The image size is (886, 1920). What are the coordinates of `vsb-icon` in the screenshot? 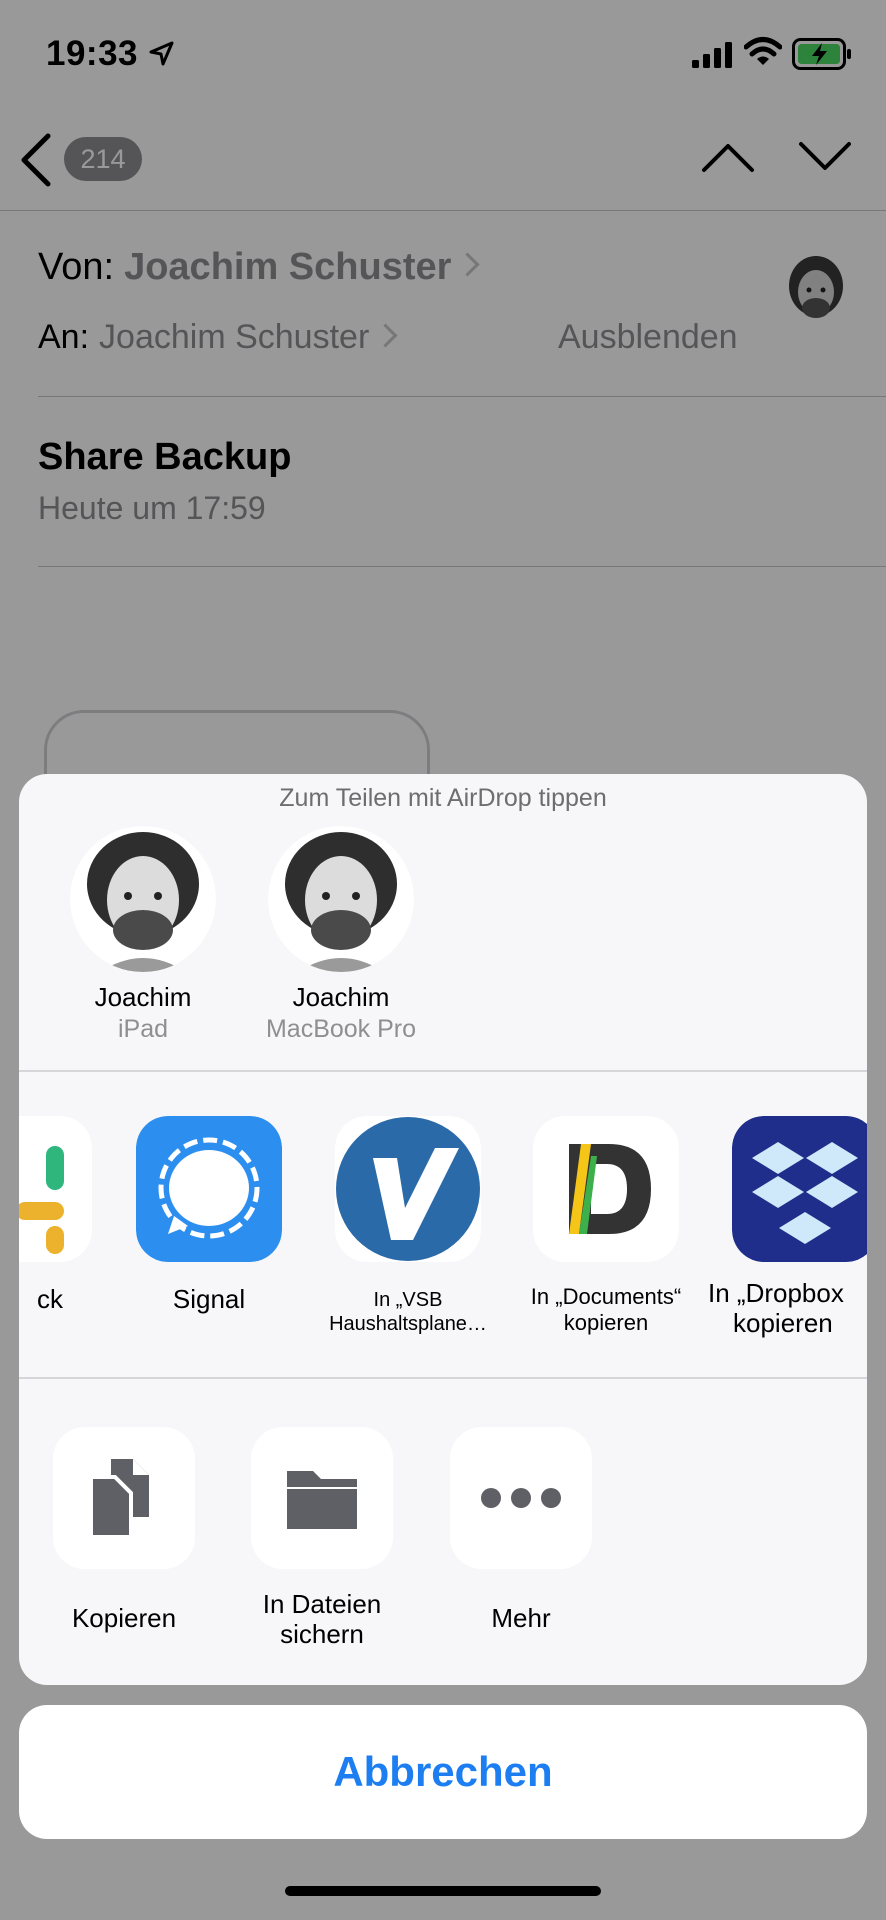 It's located at (408, 1189).